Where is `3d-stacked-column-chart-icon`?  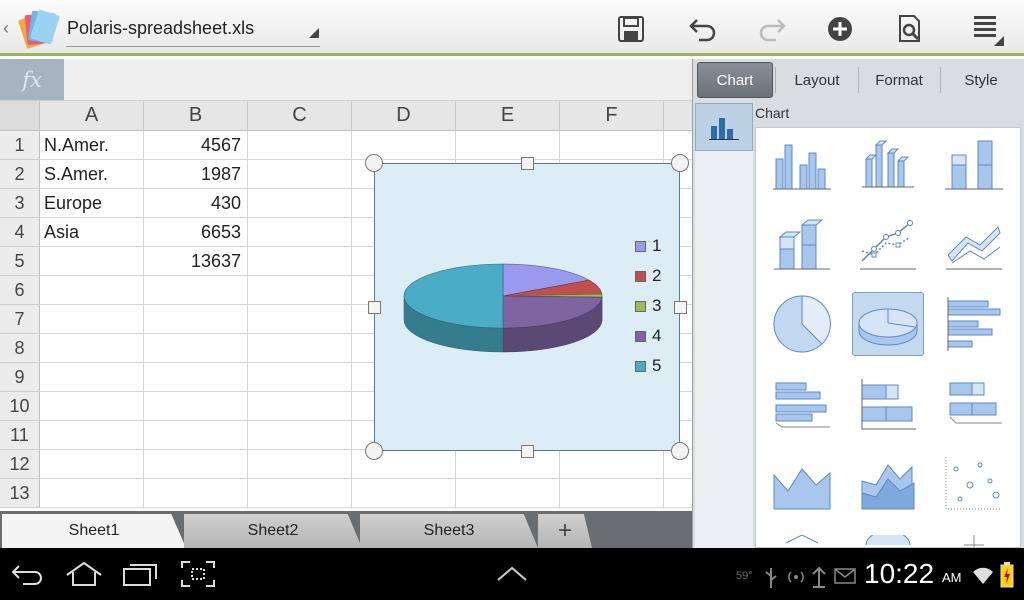
3d-stacked-column-chart-icon is located at coordinates (802, 244).